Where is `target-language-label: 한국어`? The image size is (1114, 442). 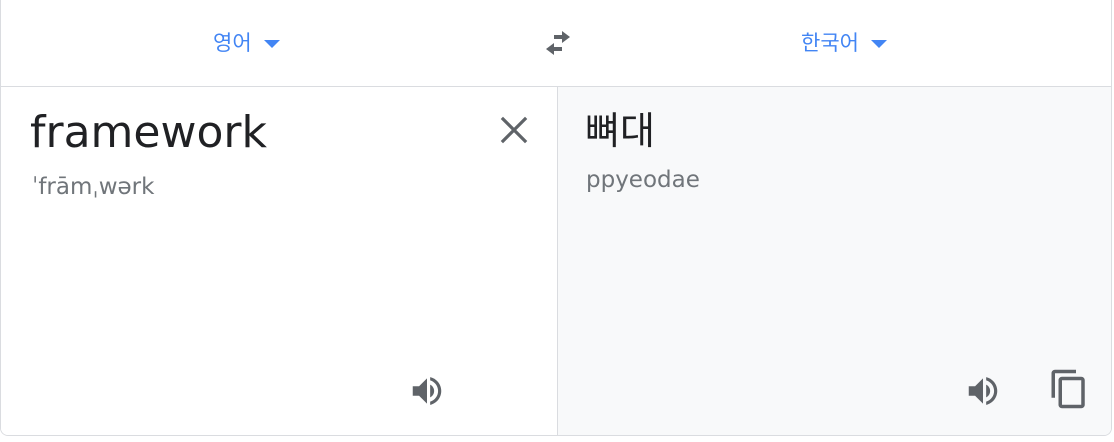
target-language-label: 한국어 is located at coordinates (830, 43).